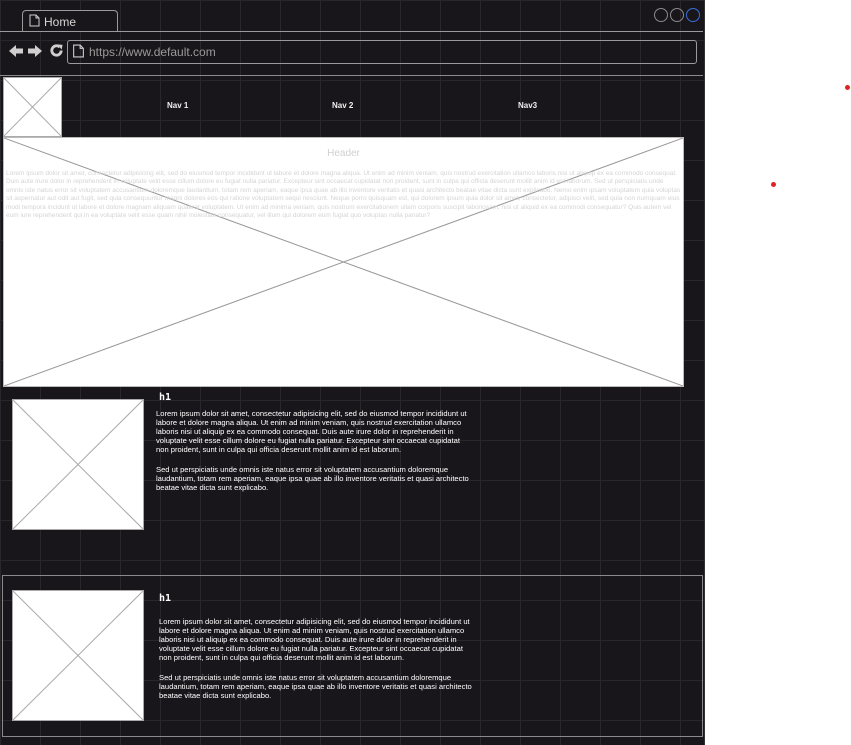  I want to click on nav-link-3: Nav3, so click(527, 105).